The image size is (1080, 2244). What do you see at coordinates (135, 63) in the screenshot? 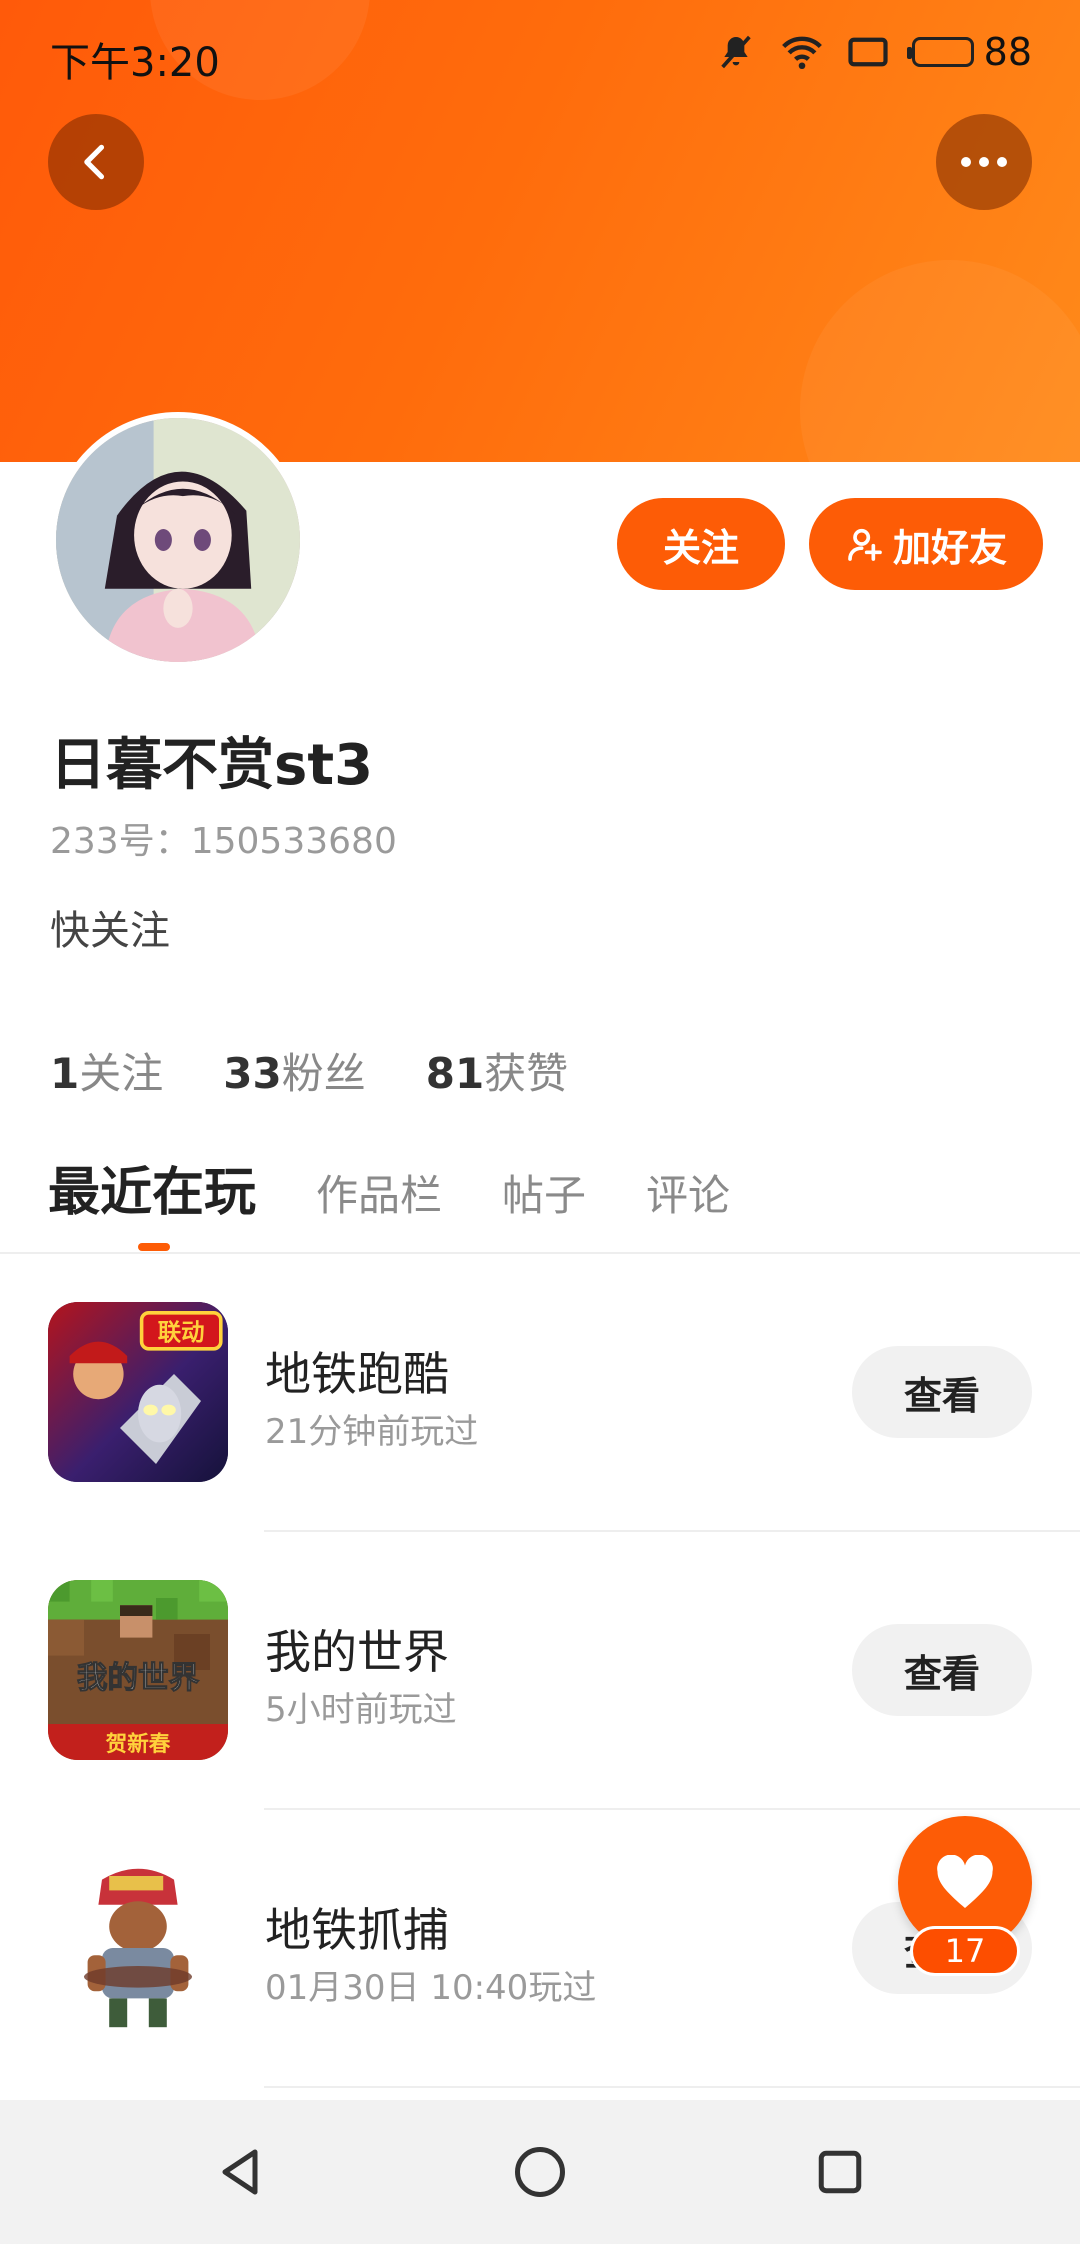
I see `status-time: 下午3:20` at bounding box center [135, 63].